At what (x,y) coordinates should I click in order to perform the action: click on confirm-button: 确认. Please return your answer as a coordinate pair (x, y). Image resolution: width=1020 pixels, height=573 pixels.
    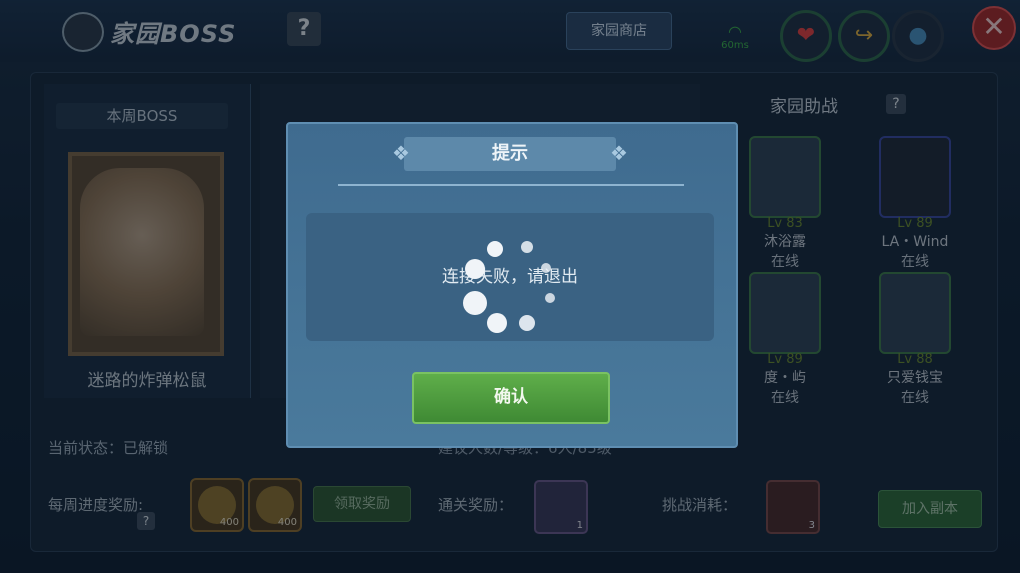
    Looking at the image, I should click on (511, 398).